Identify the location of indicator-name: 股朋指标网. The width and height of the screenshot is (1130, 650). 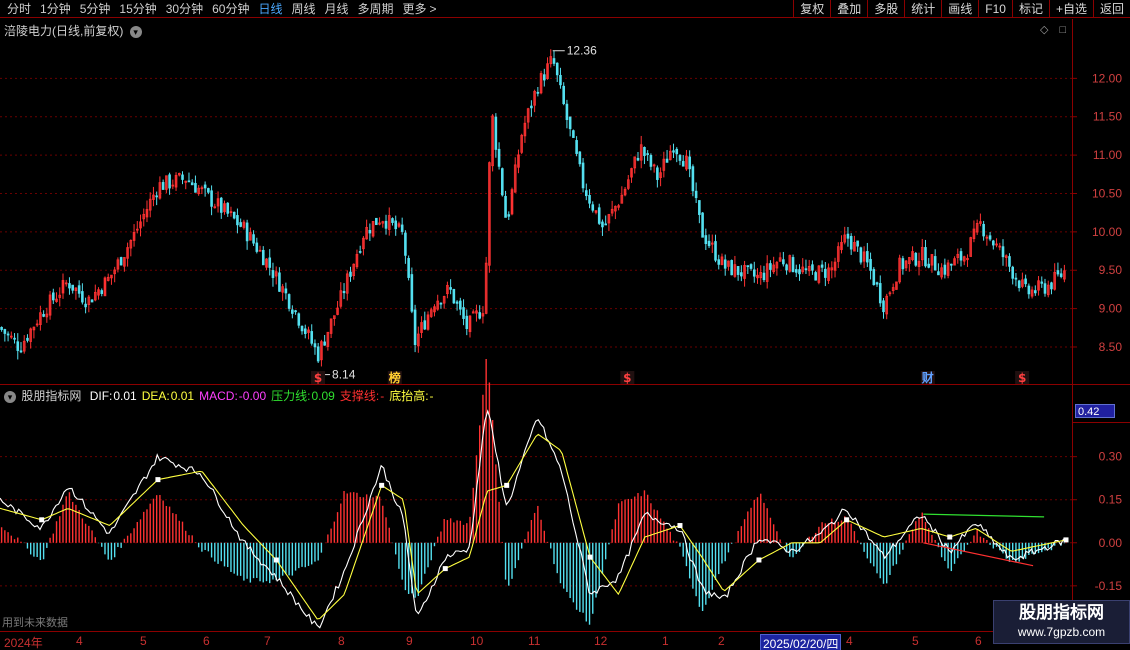
(51, 396).